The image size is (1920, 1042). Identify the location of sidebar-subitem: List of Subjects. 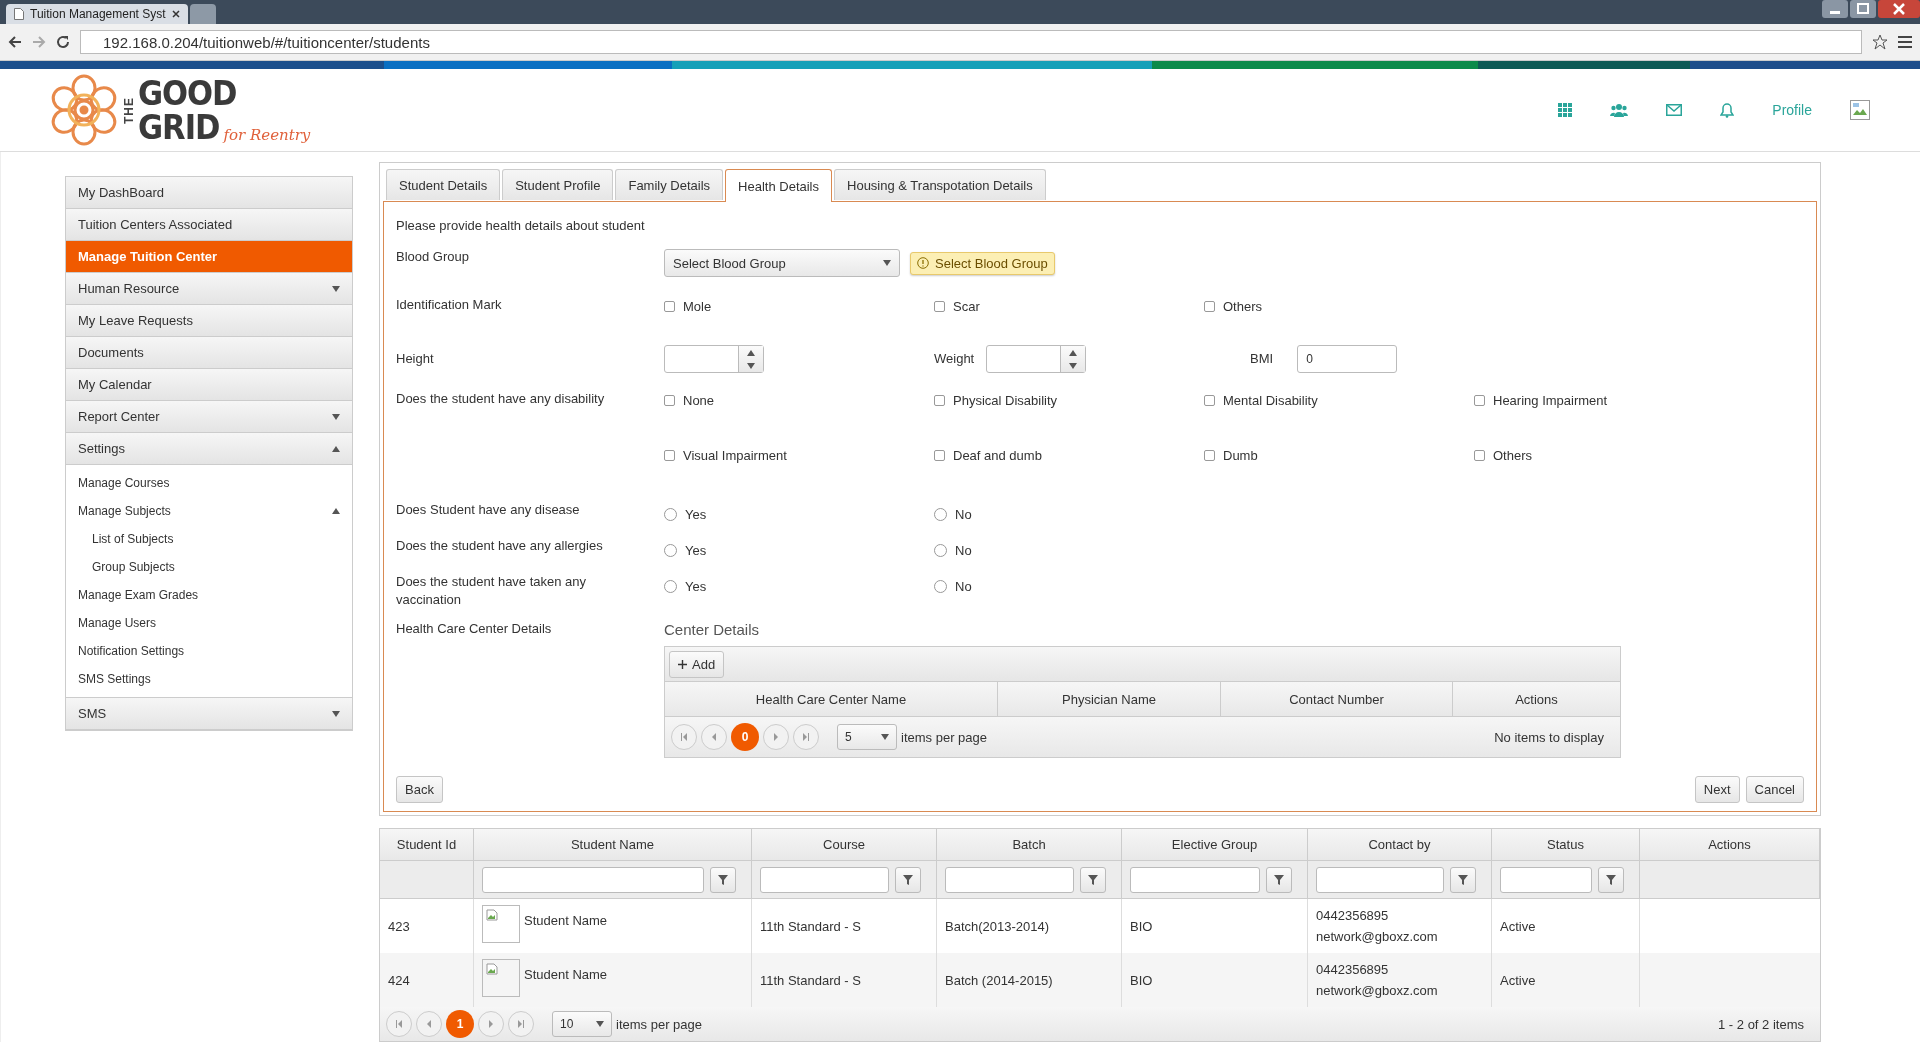
(209, 539).